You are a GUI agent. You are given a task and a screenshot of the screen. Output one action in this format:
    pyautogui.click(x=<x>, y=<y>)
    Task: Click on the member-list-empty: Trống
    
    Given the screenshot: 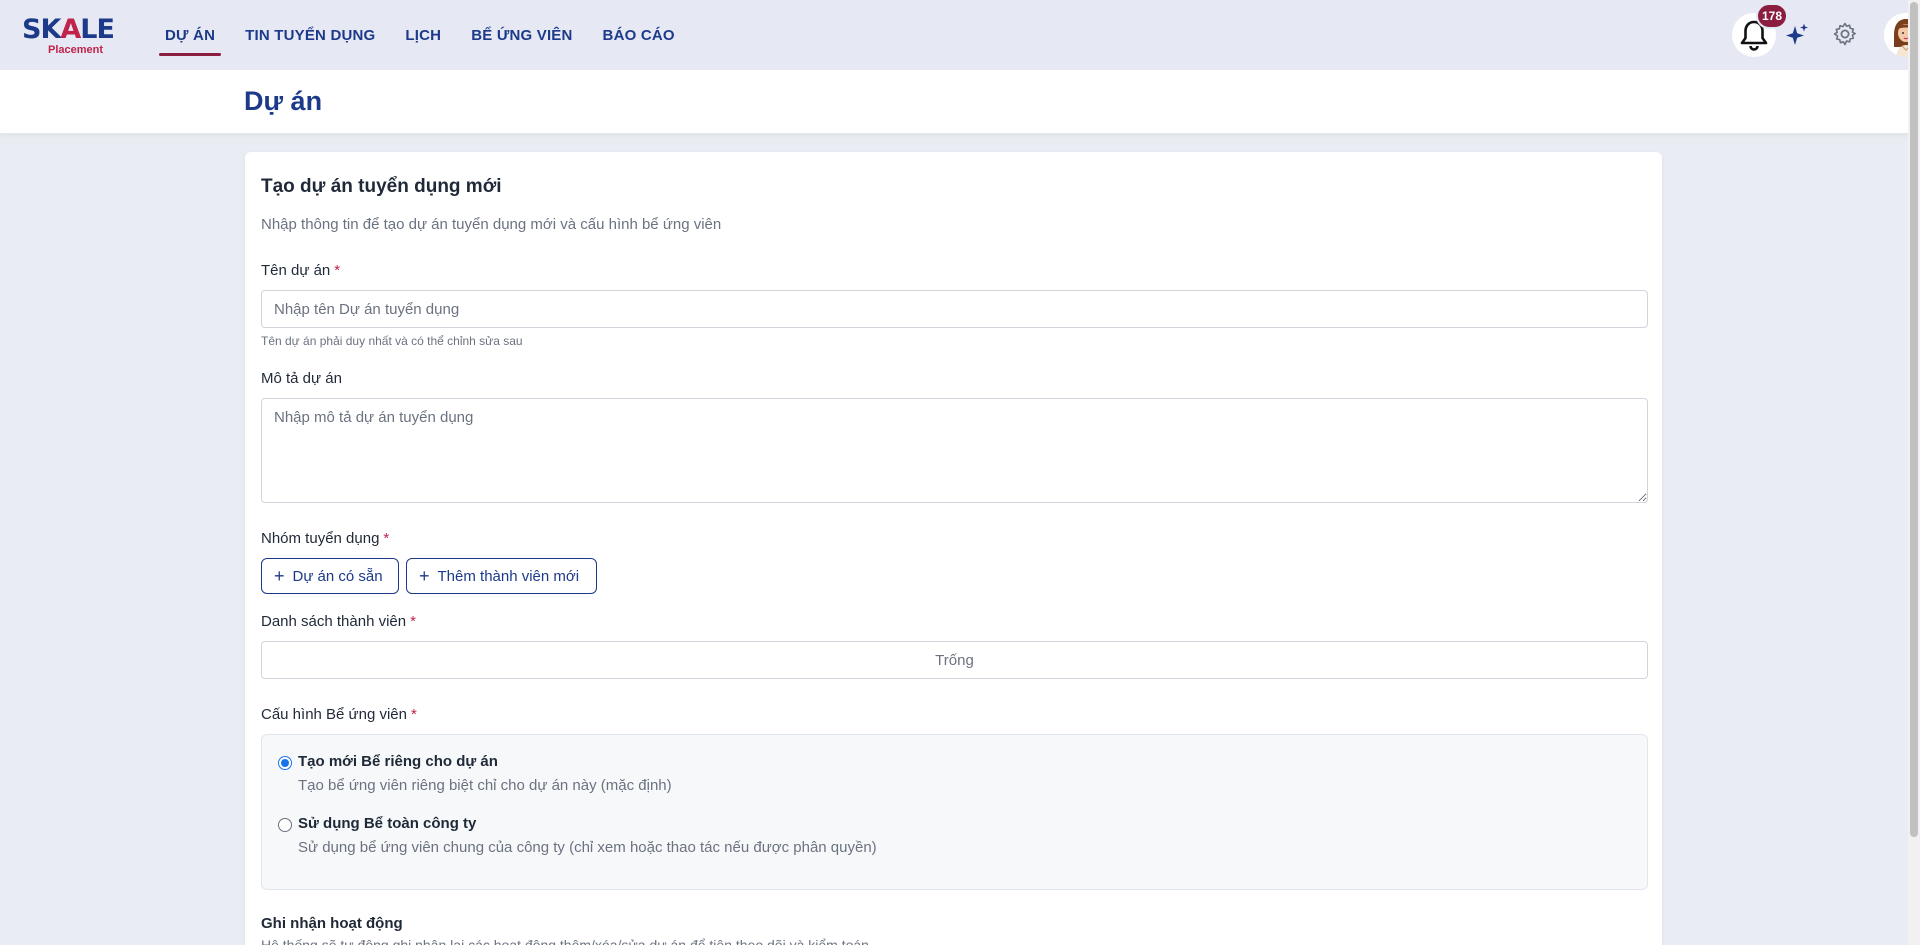 What is the action you would take?
    pyautogui.click(x=954, y=660)
    